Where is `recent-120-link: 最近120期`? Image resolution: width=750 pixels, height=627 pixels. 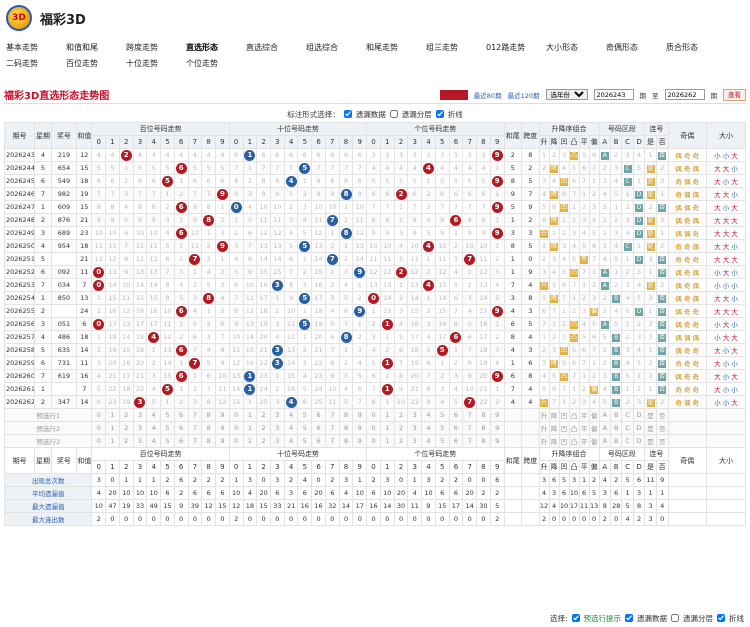
recent-120-link: 最近120期 is located at coordinates (524, 95).